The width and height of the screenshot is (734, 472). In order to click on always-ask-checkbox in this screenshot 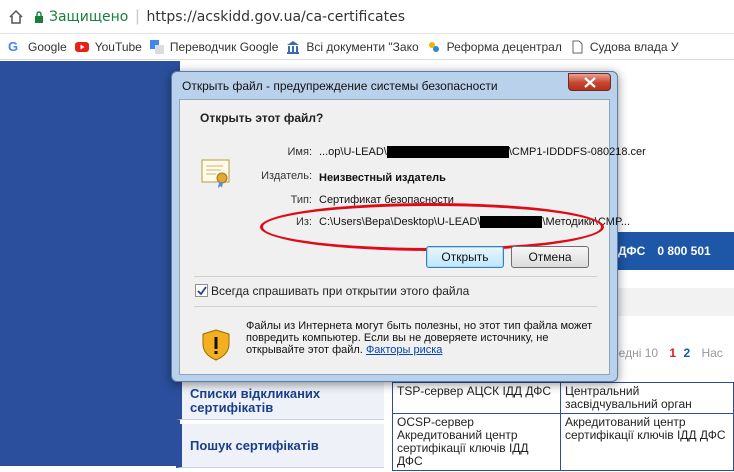, I will do `click(201, 290)`.